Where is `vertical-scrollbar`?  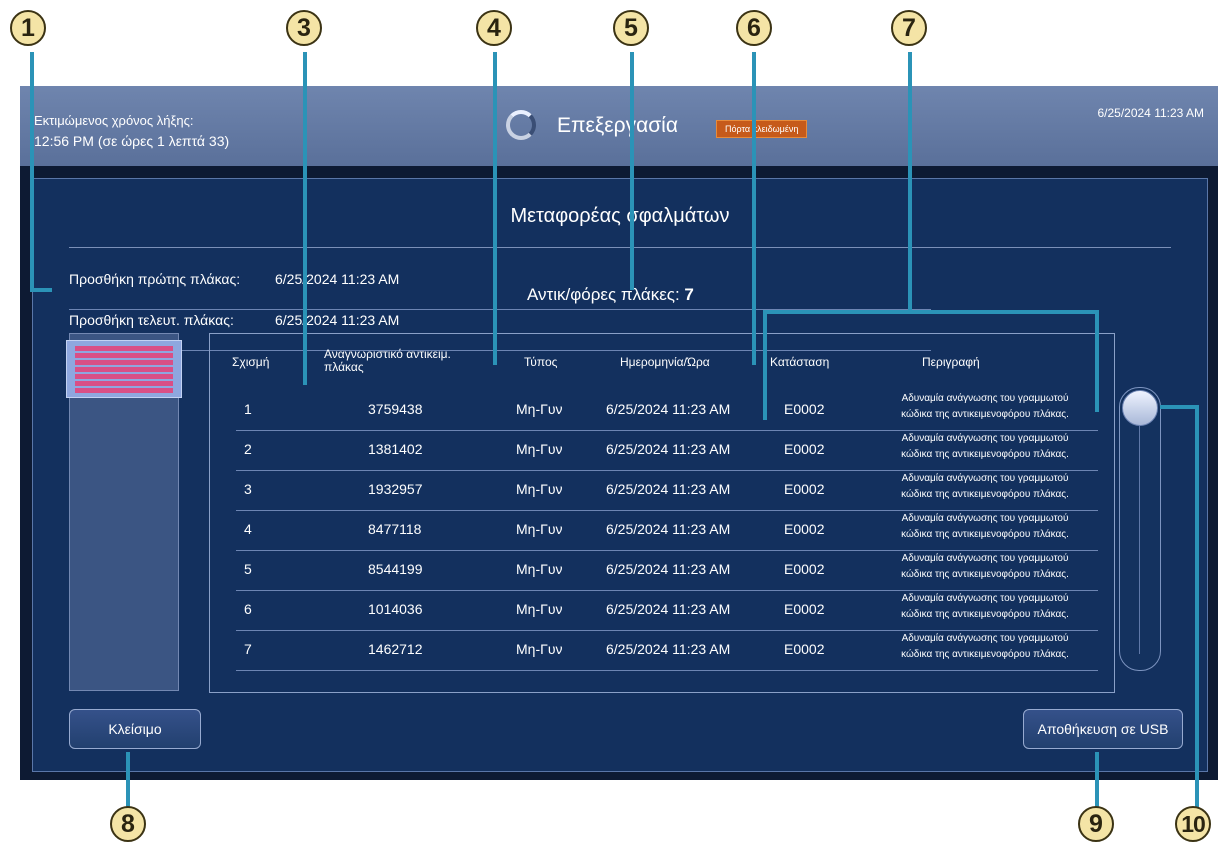
vertical-scrollbar is located at coordinates (1140, 529).